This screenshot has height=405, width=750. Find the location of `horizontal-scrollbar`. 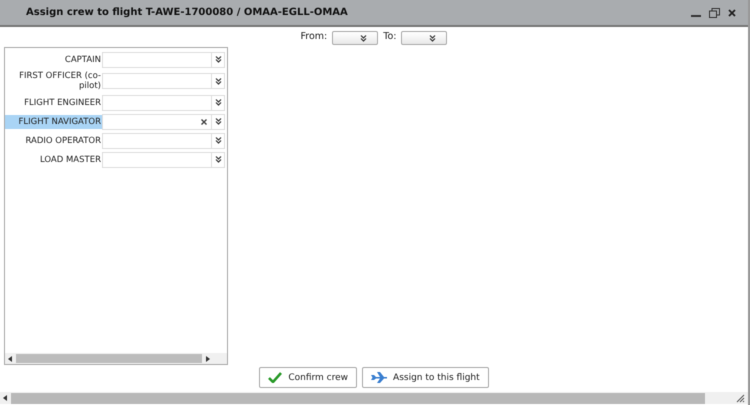

horizontal-scrollbar is located at coordinates (116, 358).